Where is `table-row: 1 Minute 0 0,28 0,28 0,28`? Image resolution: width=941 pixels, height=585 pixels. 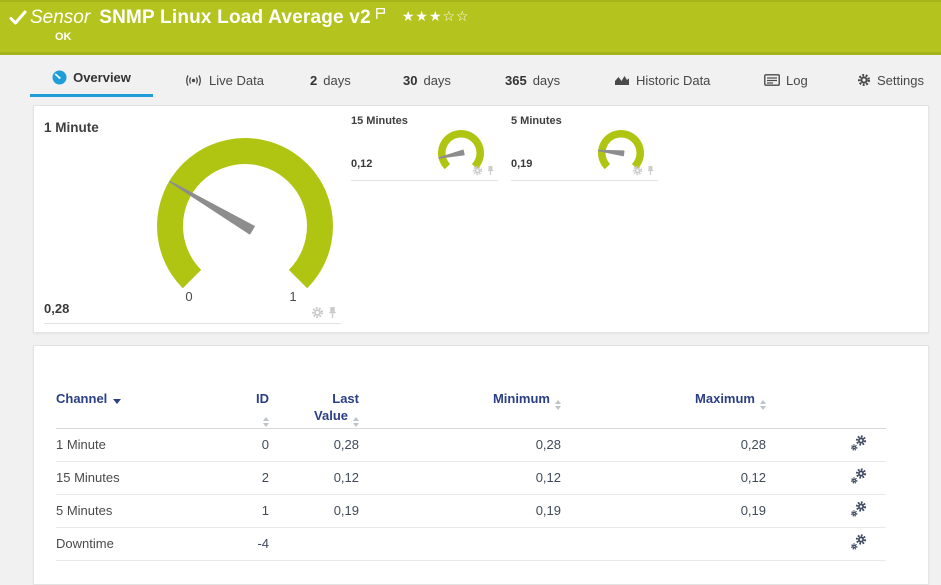 table-row: 1 Minute 0 0,28 0,28 0,28 is located at coordinates (471, 445).